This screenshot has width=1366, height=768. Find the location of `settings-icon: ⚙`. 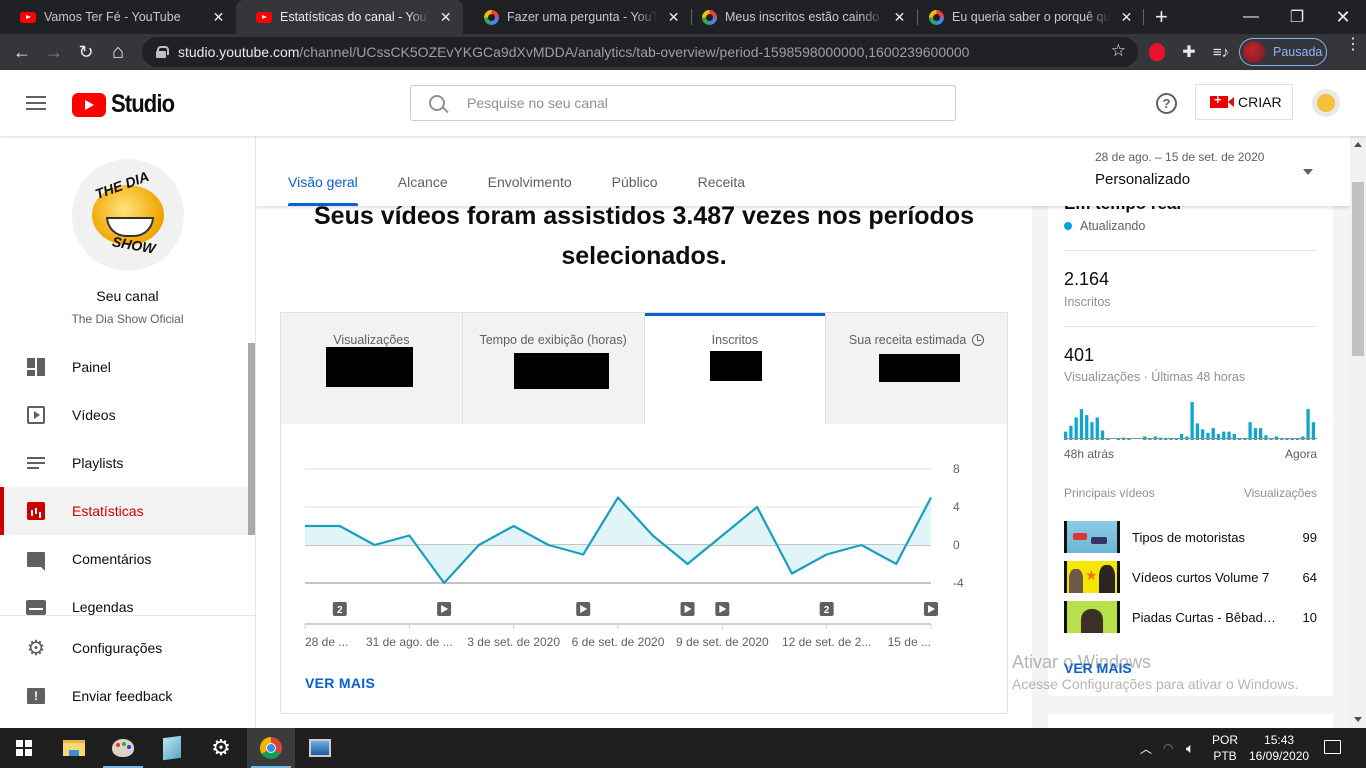

settings-icon: ⚙ is located at coordinates (221, 748).